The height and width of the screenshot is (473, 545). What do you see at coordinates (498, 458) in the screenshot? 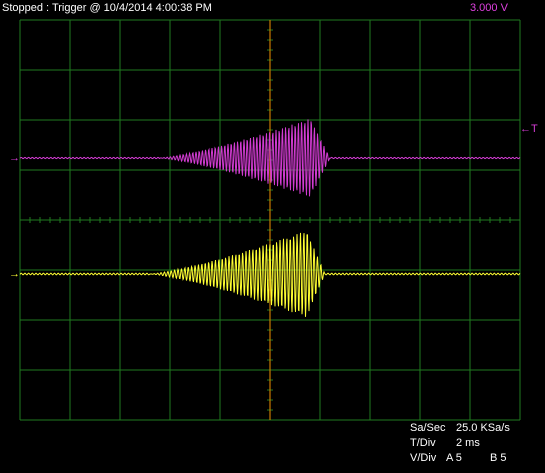
I see `volt-div-channel-b: B 5` at bounding box center [498, 458].